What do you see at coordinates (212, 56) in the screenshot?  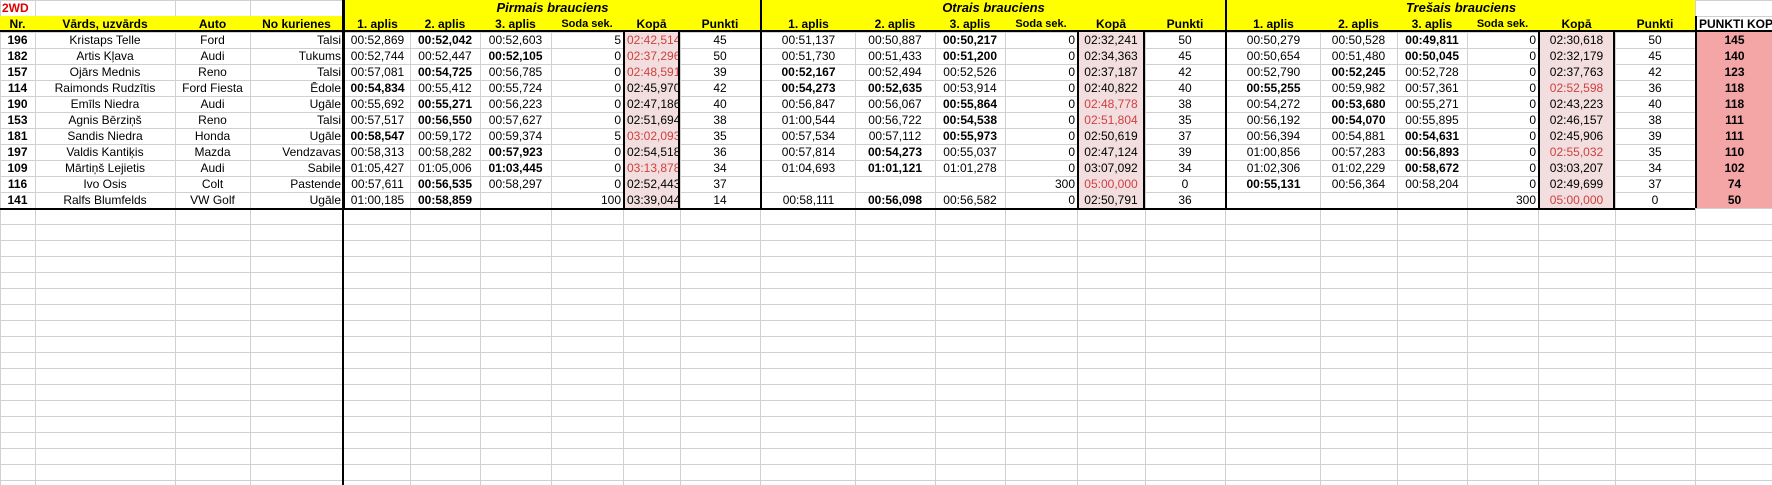 I see `cell-auto: Audi` at bounding box center [212, 56].